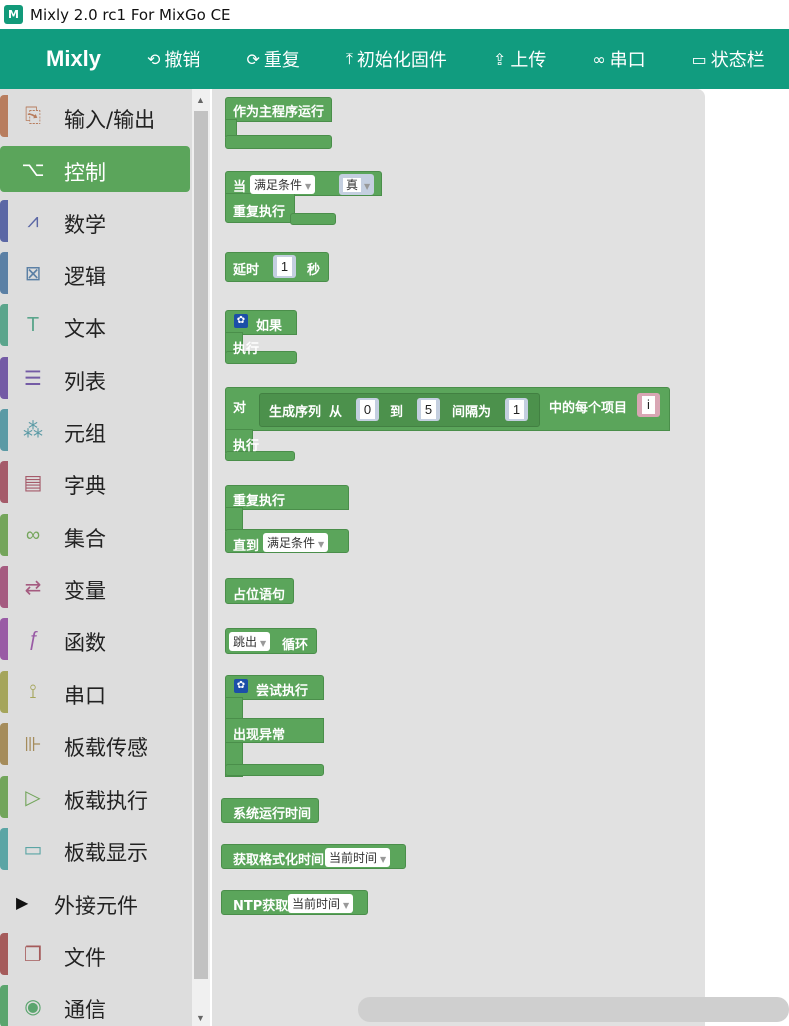 This screenshot has width=789, height=1026. I want to click on redo-button: ⟳ 重复, so click(272, 59).